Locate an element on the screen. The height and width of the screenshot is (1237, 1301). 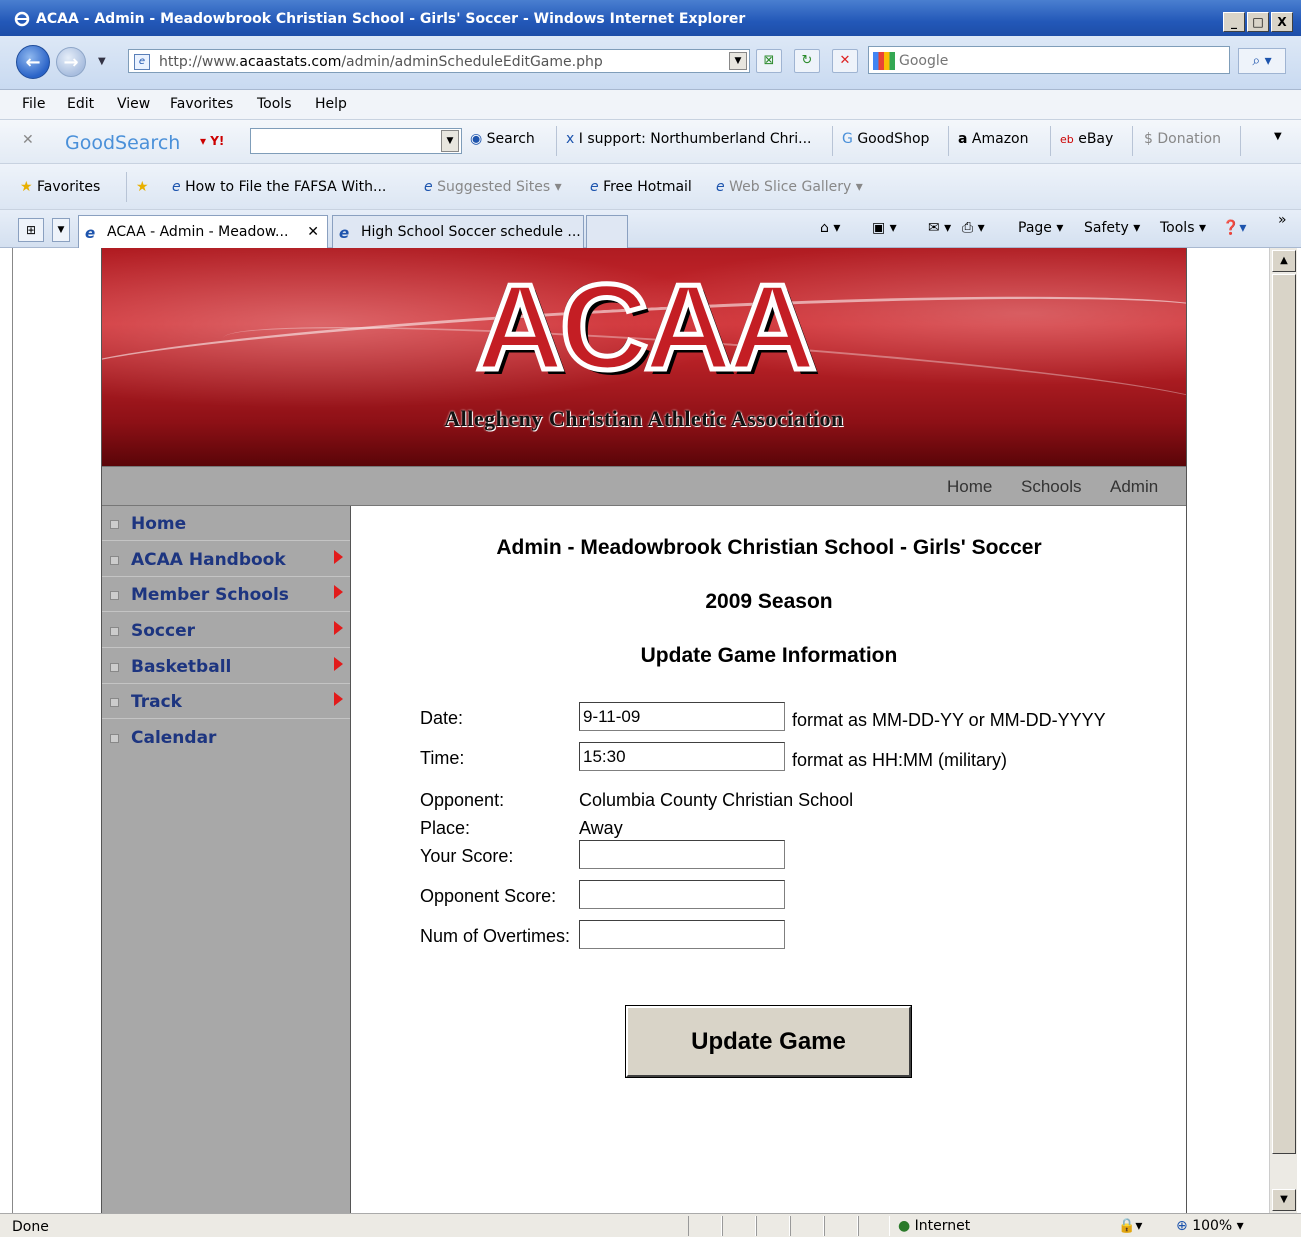
zoom-level: ⊕ 100% ▾ is located at coordinates (1210, 1226).